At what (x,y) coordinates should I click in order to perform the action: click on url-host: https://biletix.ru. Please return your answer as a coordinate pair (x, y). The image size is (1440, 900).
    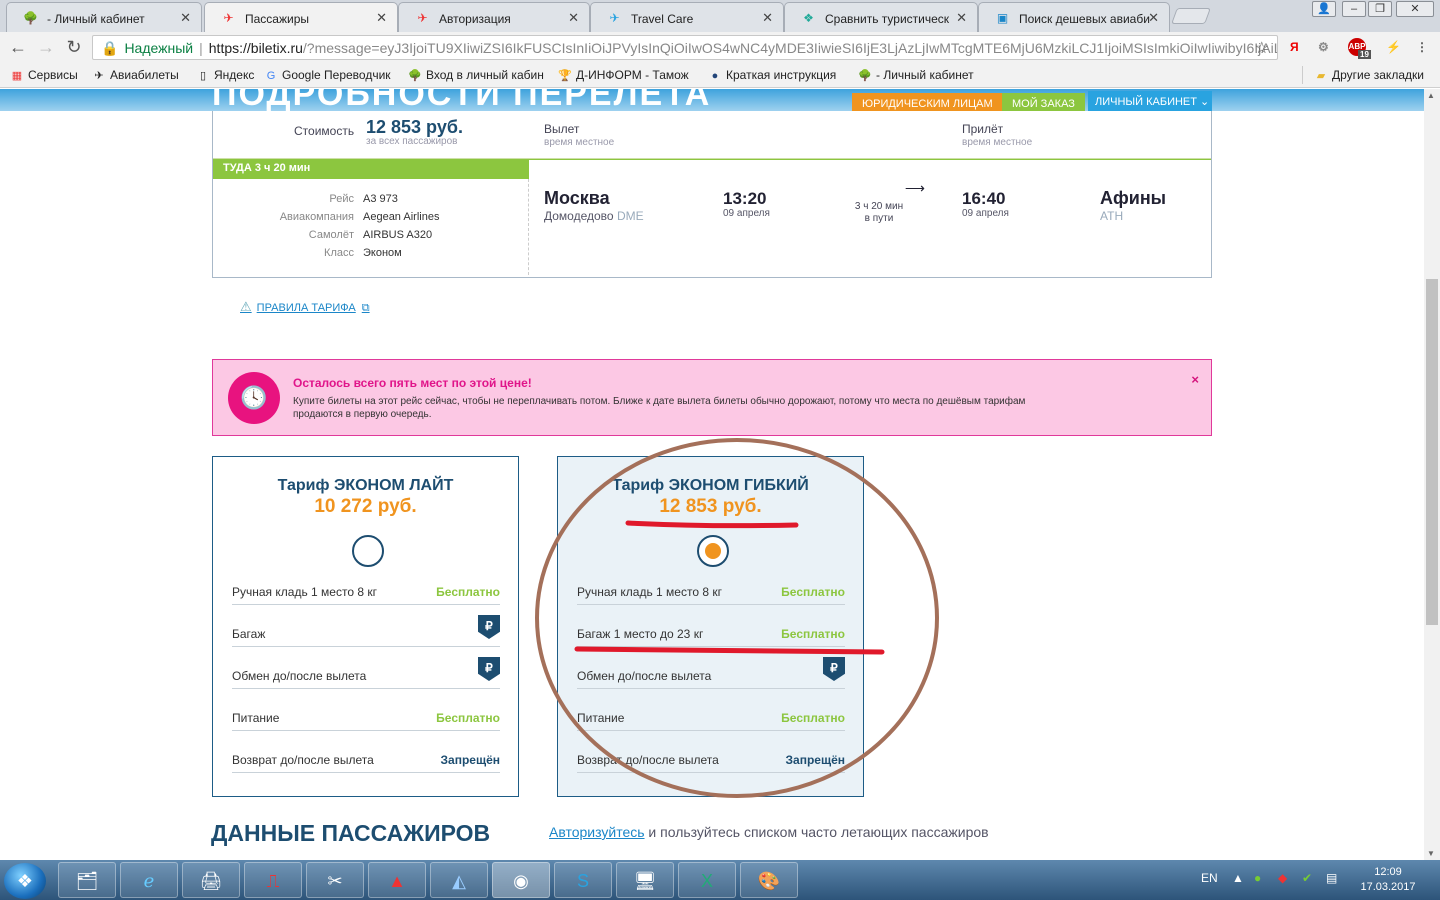
    Looking at the image, I should click on (255, 48).